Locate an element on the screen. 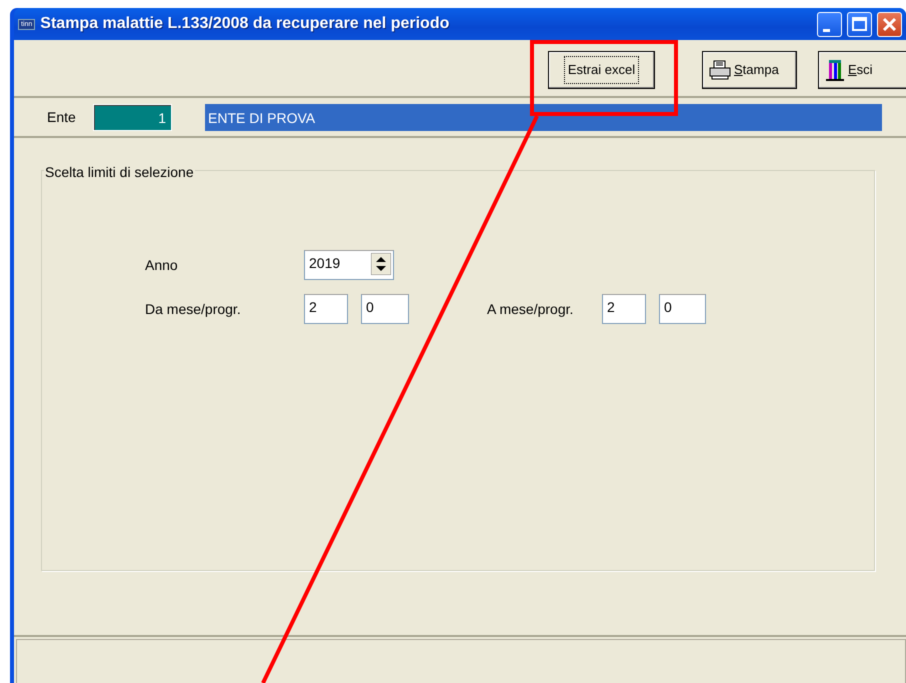 This screenshot has height=683, width=906. close-button is located at coordinates (889, 24).